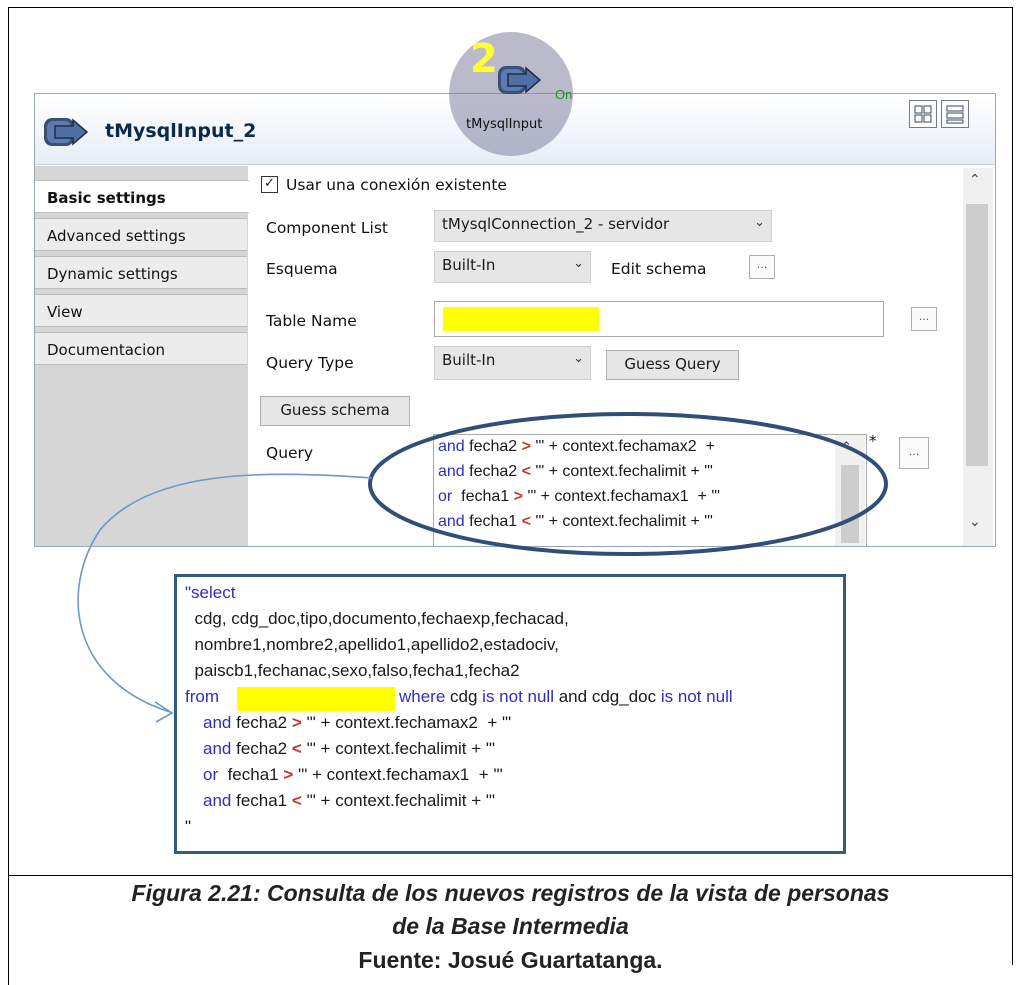 The image size is (1021, 985). I want to click on table-name-input, so click(659, 319).